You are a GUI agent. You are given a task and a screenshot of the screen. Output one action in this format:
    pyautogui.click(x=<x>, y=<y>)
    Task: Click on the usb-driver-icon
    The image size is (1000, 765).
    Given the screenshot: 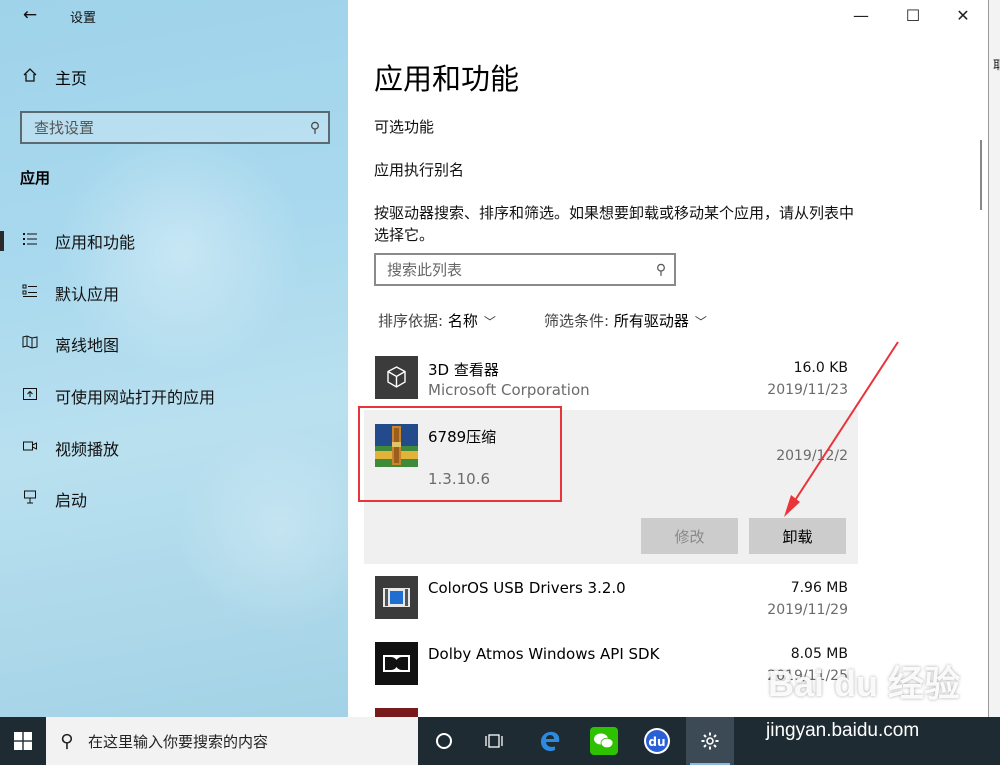 What is the action you would take?
    pyautogui.click(x=396, y=597)
    